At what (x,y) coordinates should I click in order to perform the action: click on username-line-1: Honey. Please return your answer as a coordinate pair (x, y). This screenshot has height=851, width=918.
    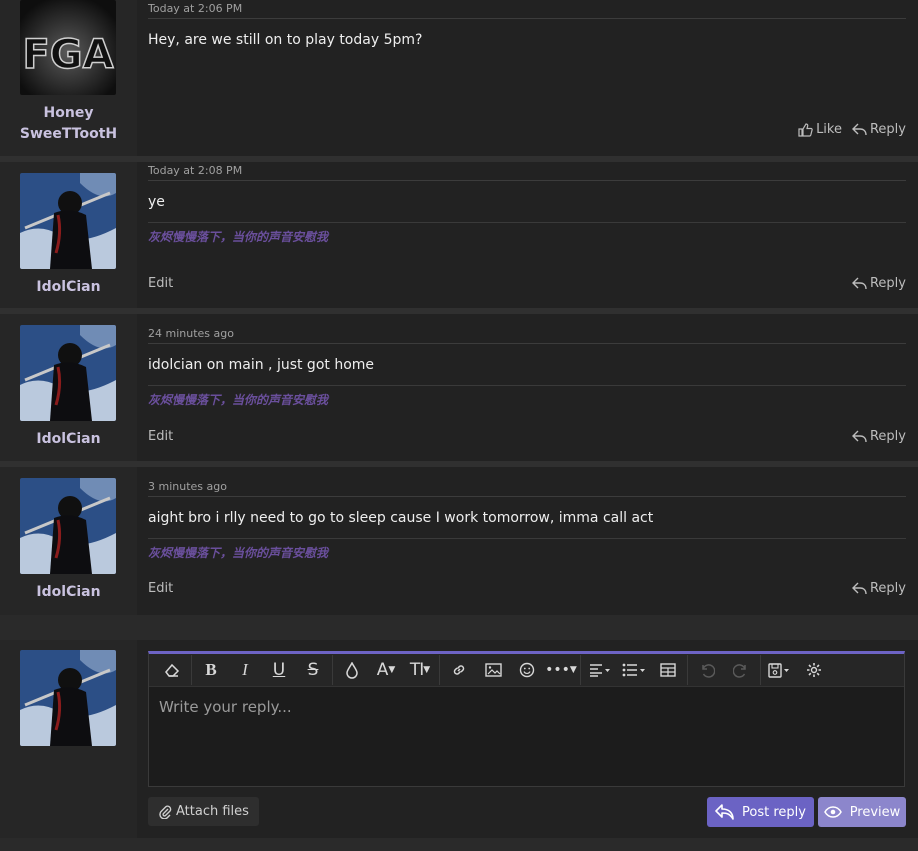
    Looking at the image, I should click on (68, 113).